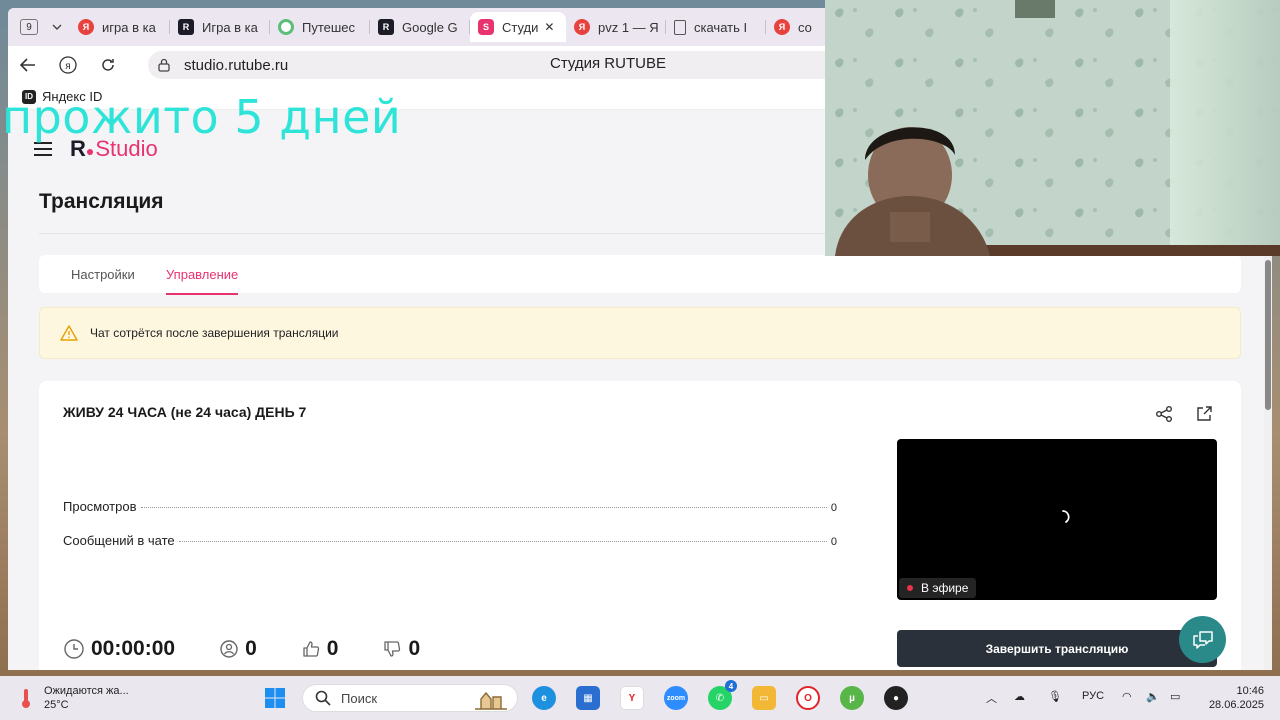  What do you see at coordinates (1175, 696) in the screenshot?
I see `battery-icon: ▭` at bounding box center [1175, 696].